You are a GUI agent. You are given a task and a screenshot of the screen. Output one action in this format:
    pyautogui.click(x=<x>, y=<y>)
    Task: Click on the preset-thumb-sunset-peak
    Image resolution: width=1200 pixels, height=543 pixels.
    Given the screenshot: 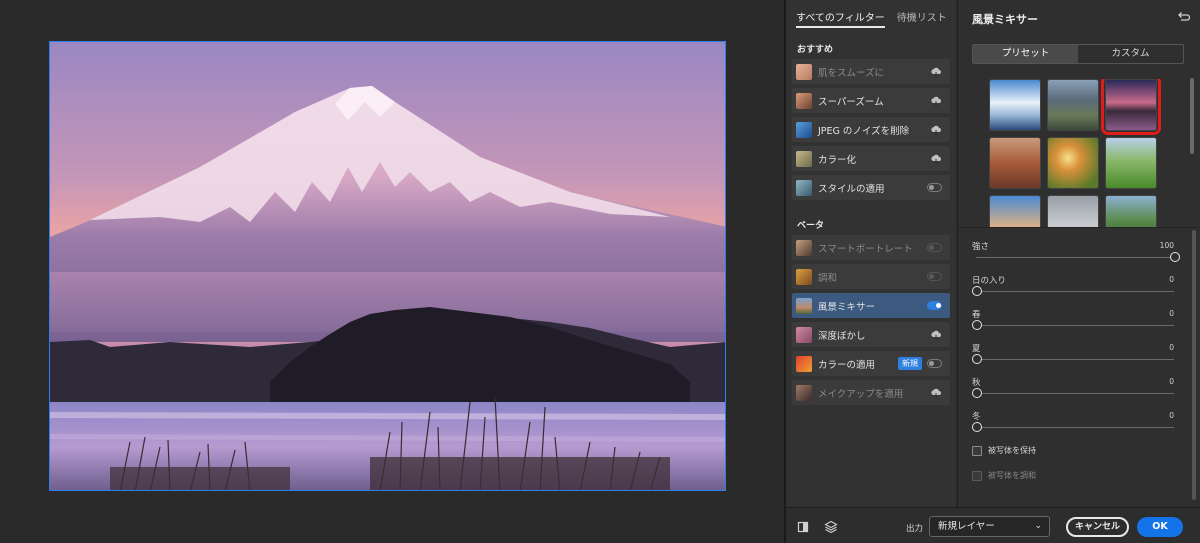 What is the action you would take?
    pyautogui.click(x=1131, y=107)
    